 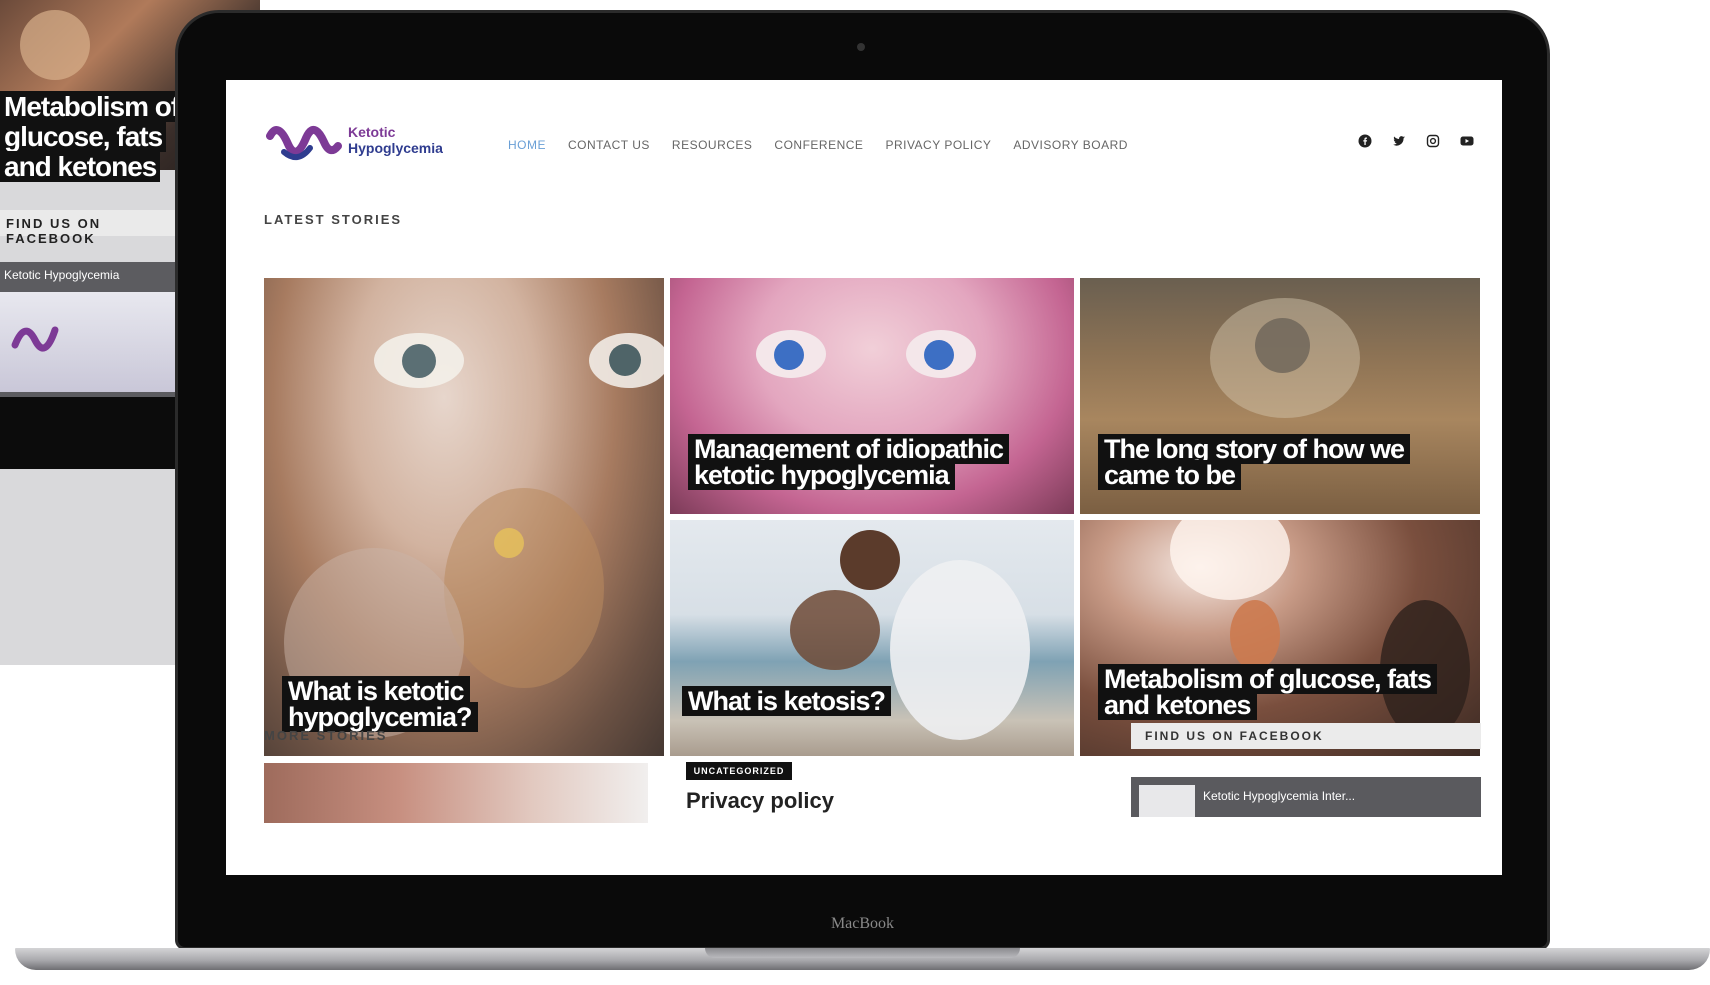 I want to click on latest-stories-label: LATEST STORIES, so click(x=333, y=219).